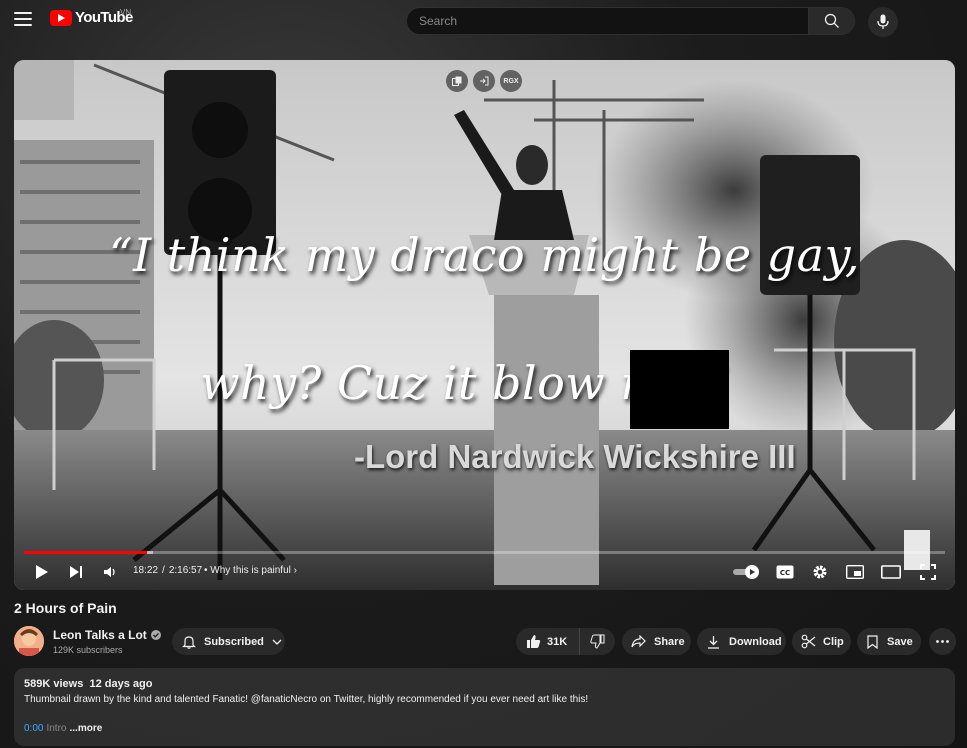  What do you see at coordinates (808, 641) in the screenshot?
I see `scissors-icon` at bounding box center [808, 641].